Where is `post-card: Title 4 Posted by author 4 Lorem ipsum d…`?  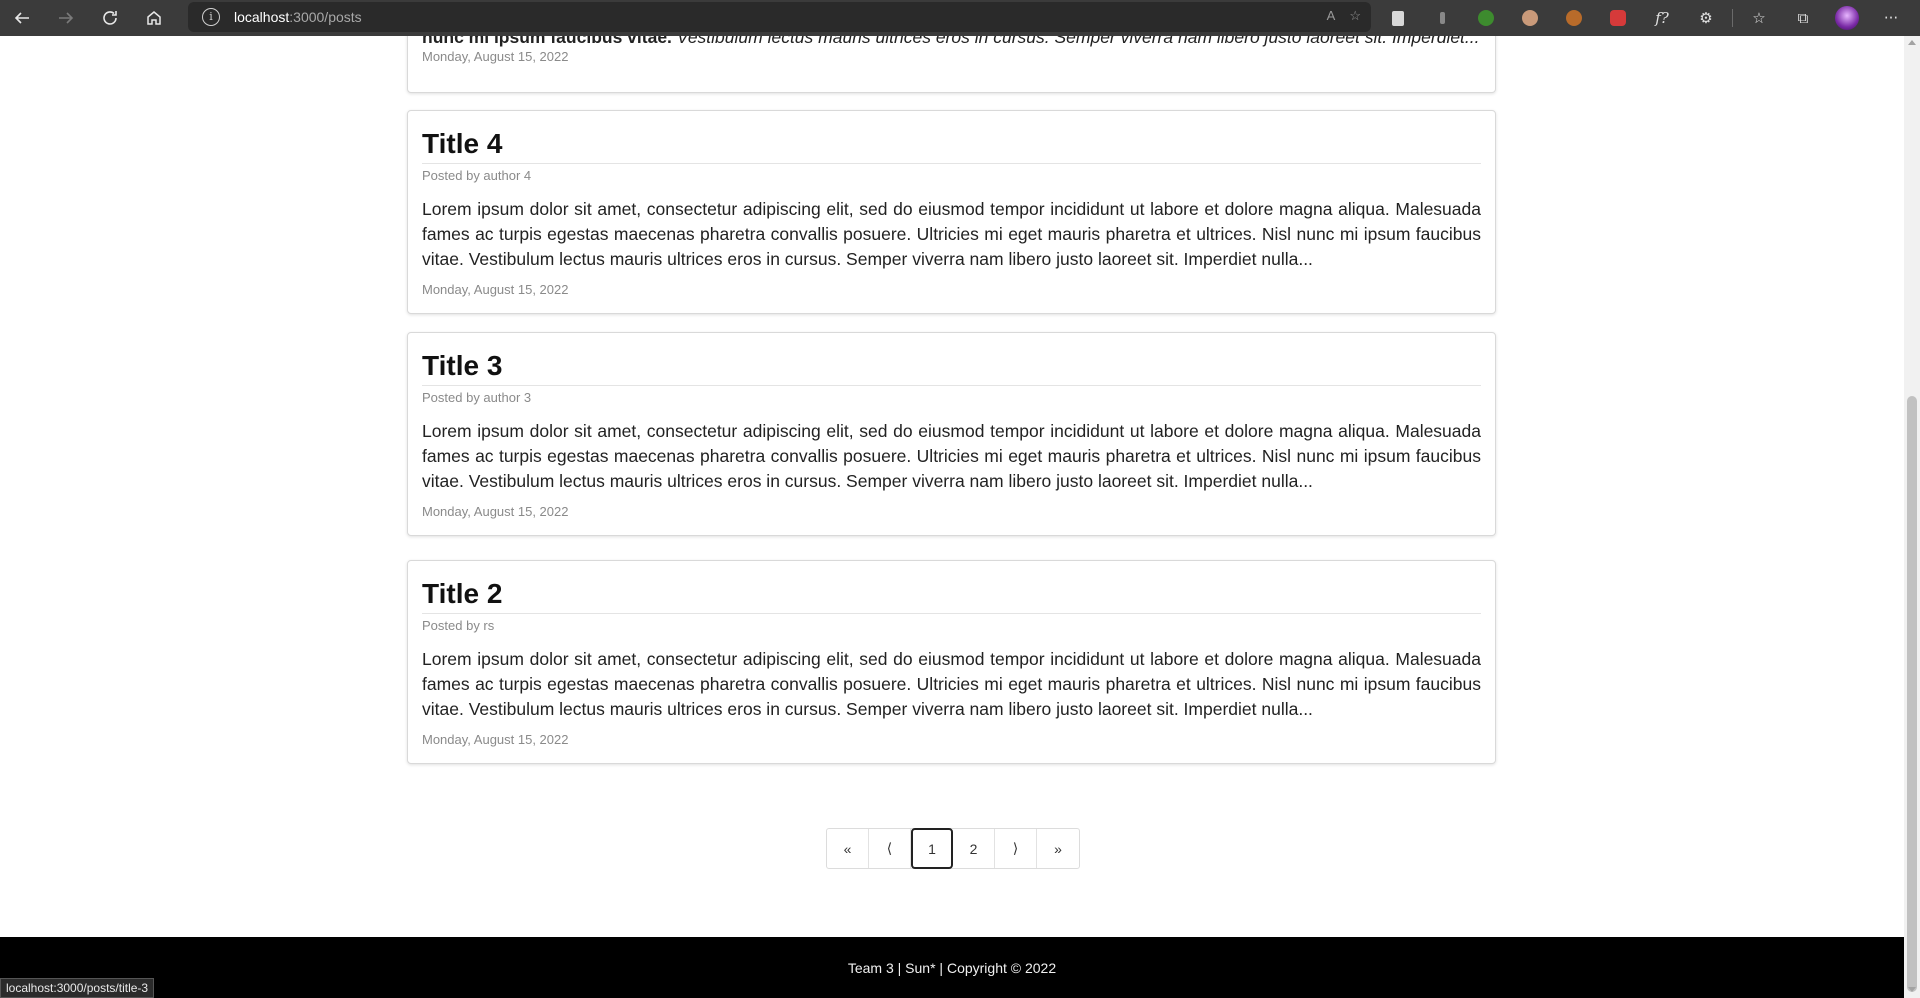 post-card: Title 4 Posted by author 4 Lorem ipsum d… is located at coordinates (951, 212).